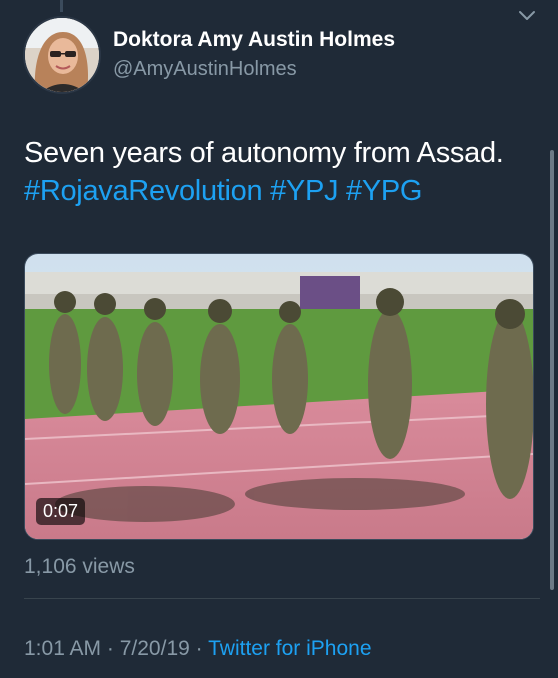 This screenshot has height=678, width=558. I want to click on tweet-source-link: Twitter for iPhone, so click(289, 648).